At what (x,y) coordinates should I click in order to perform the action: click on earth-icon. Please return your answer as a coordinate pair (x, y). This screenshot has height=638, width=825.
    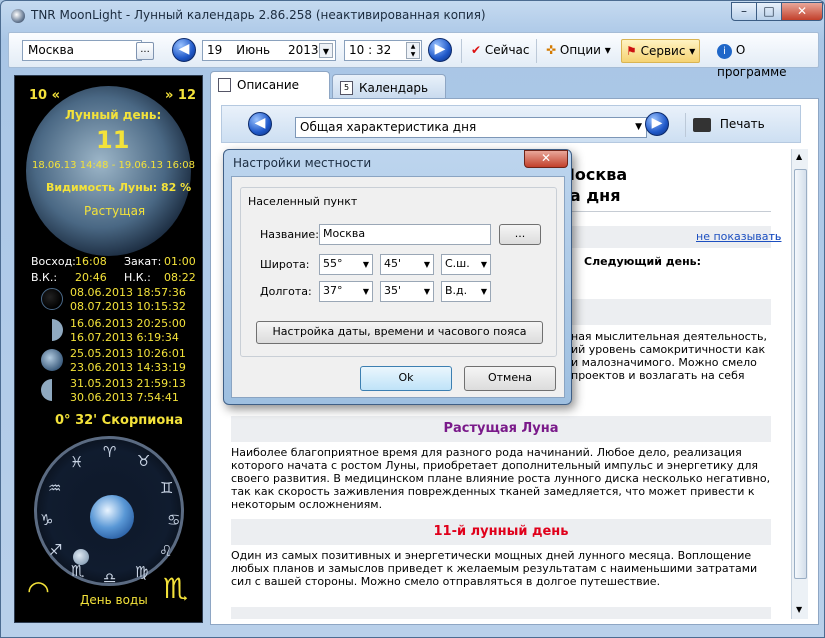
    Looking at the image, I should click on (112, 517).